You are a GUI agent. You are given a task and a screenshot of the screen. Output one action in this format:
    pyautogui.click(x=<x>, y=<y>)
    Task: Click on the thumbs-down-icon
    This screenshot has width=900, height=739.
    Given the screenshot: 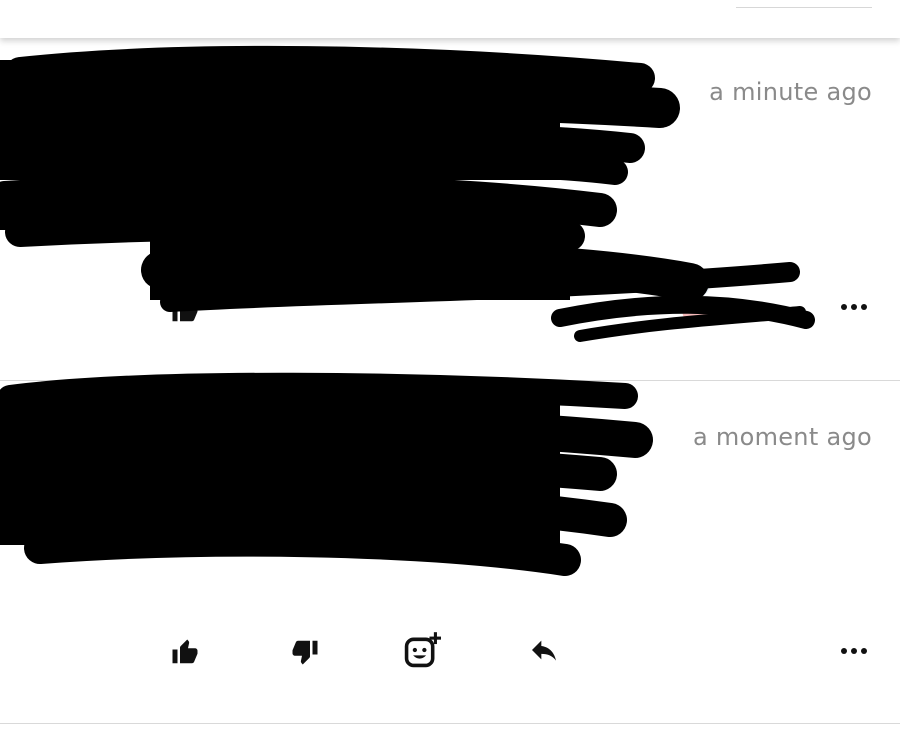 What is the action you would take?
    pyautogui.click(x=305, y=652)
    